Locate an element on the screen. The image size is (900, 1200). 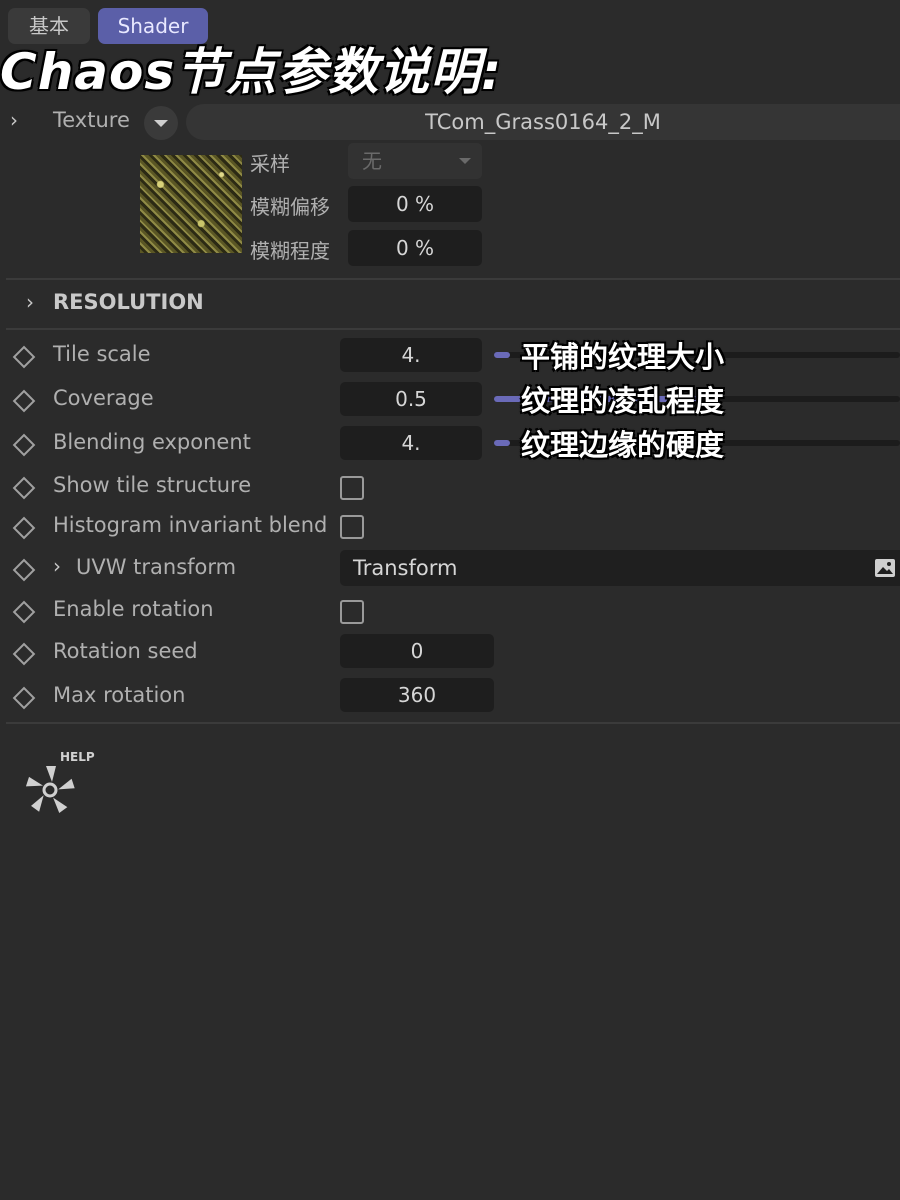
tile-scale-annotation: 平铺的纹理大小 is located at coordinates (623, 357).